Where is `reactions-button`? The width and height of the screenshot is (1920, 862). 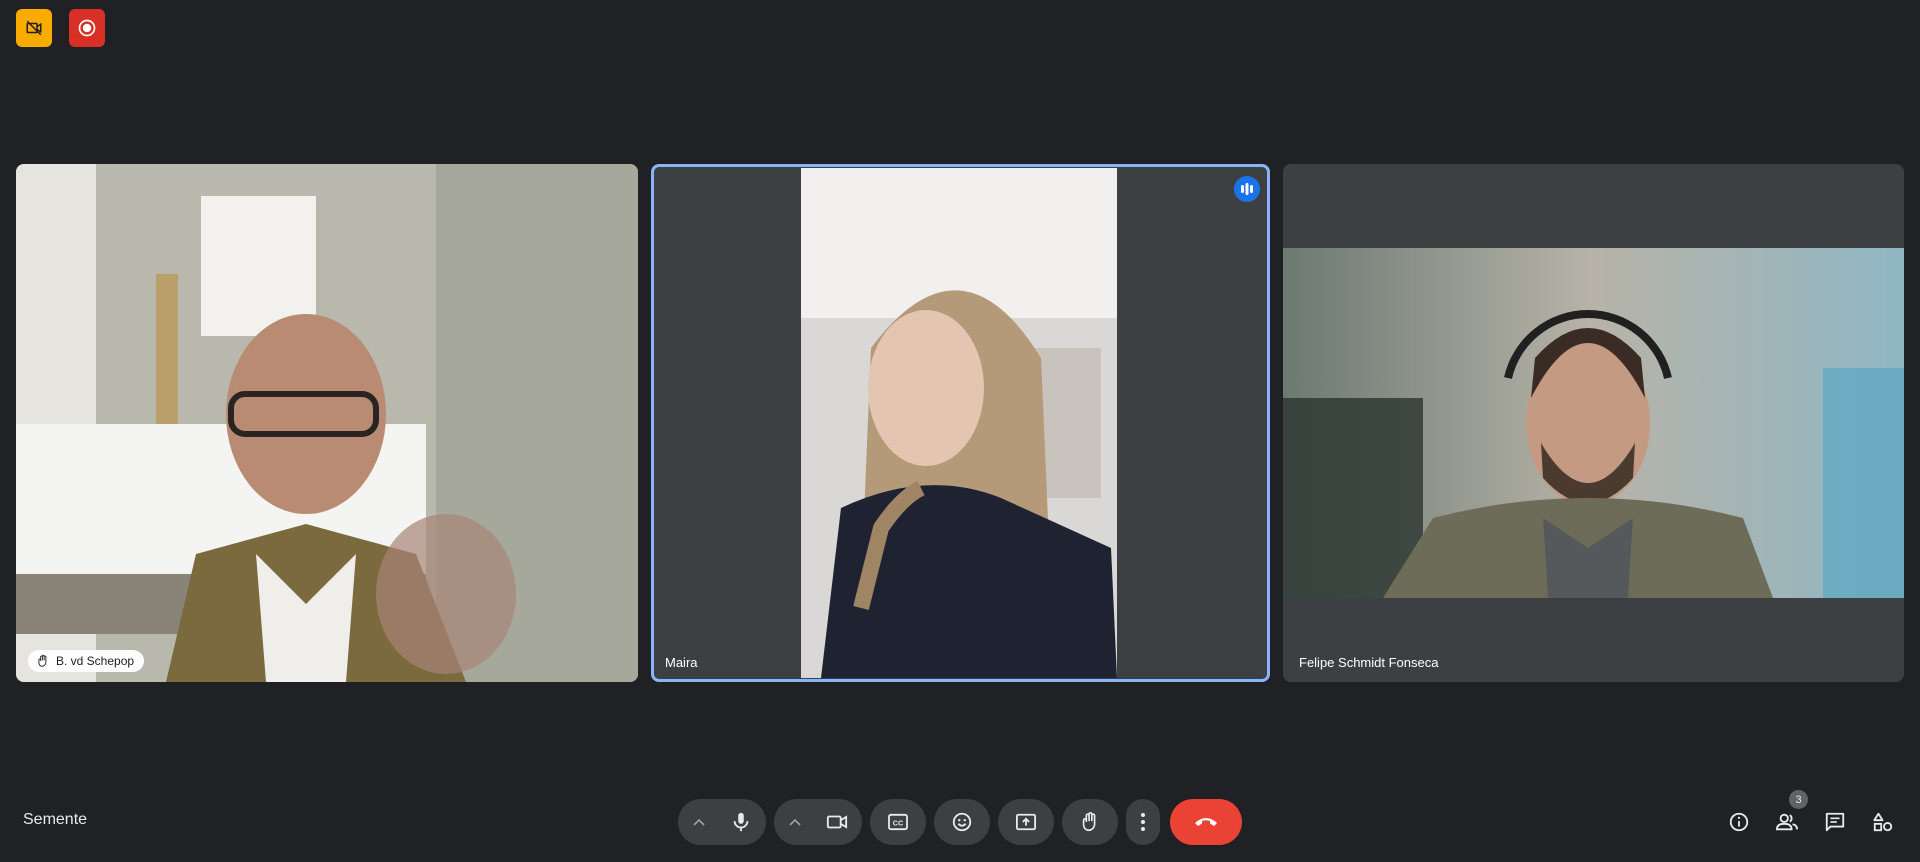
reactions-button is located at coordinates (962, 822).